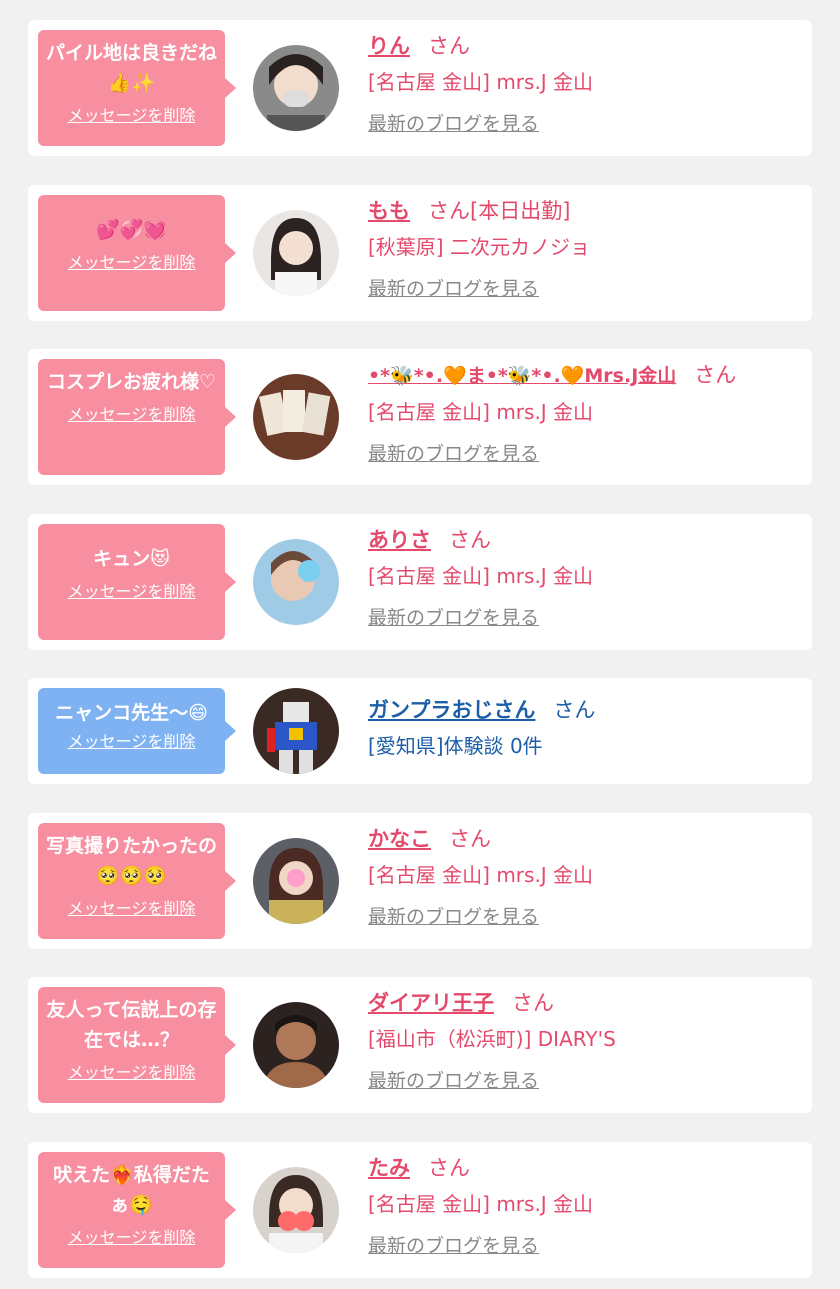  Describe the element at coordinates (492, 1039) in the screenshot. I see `shop-label: [福山市（松浜町)] DIARY'S` at that location.